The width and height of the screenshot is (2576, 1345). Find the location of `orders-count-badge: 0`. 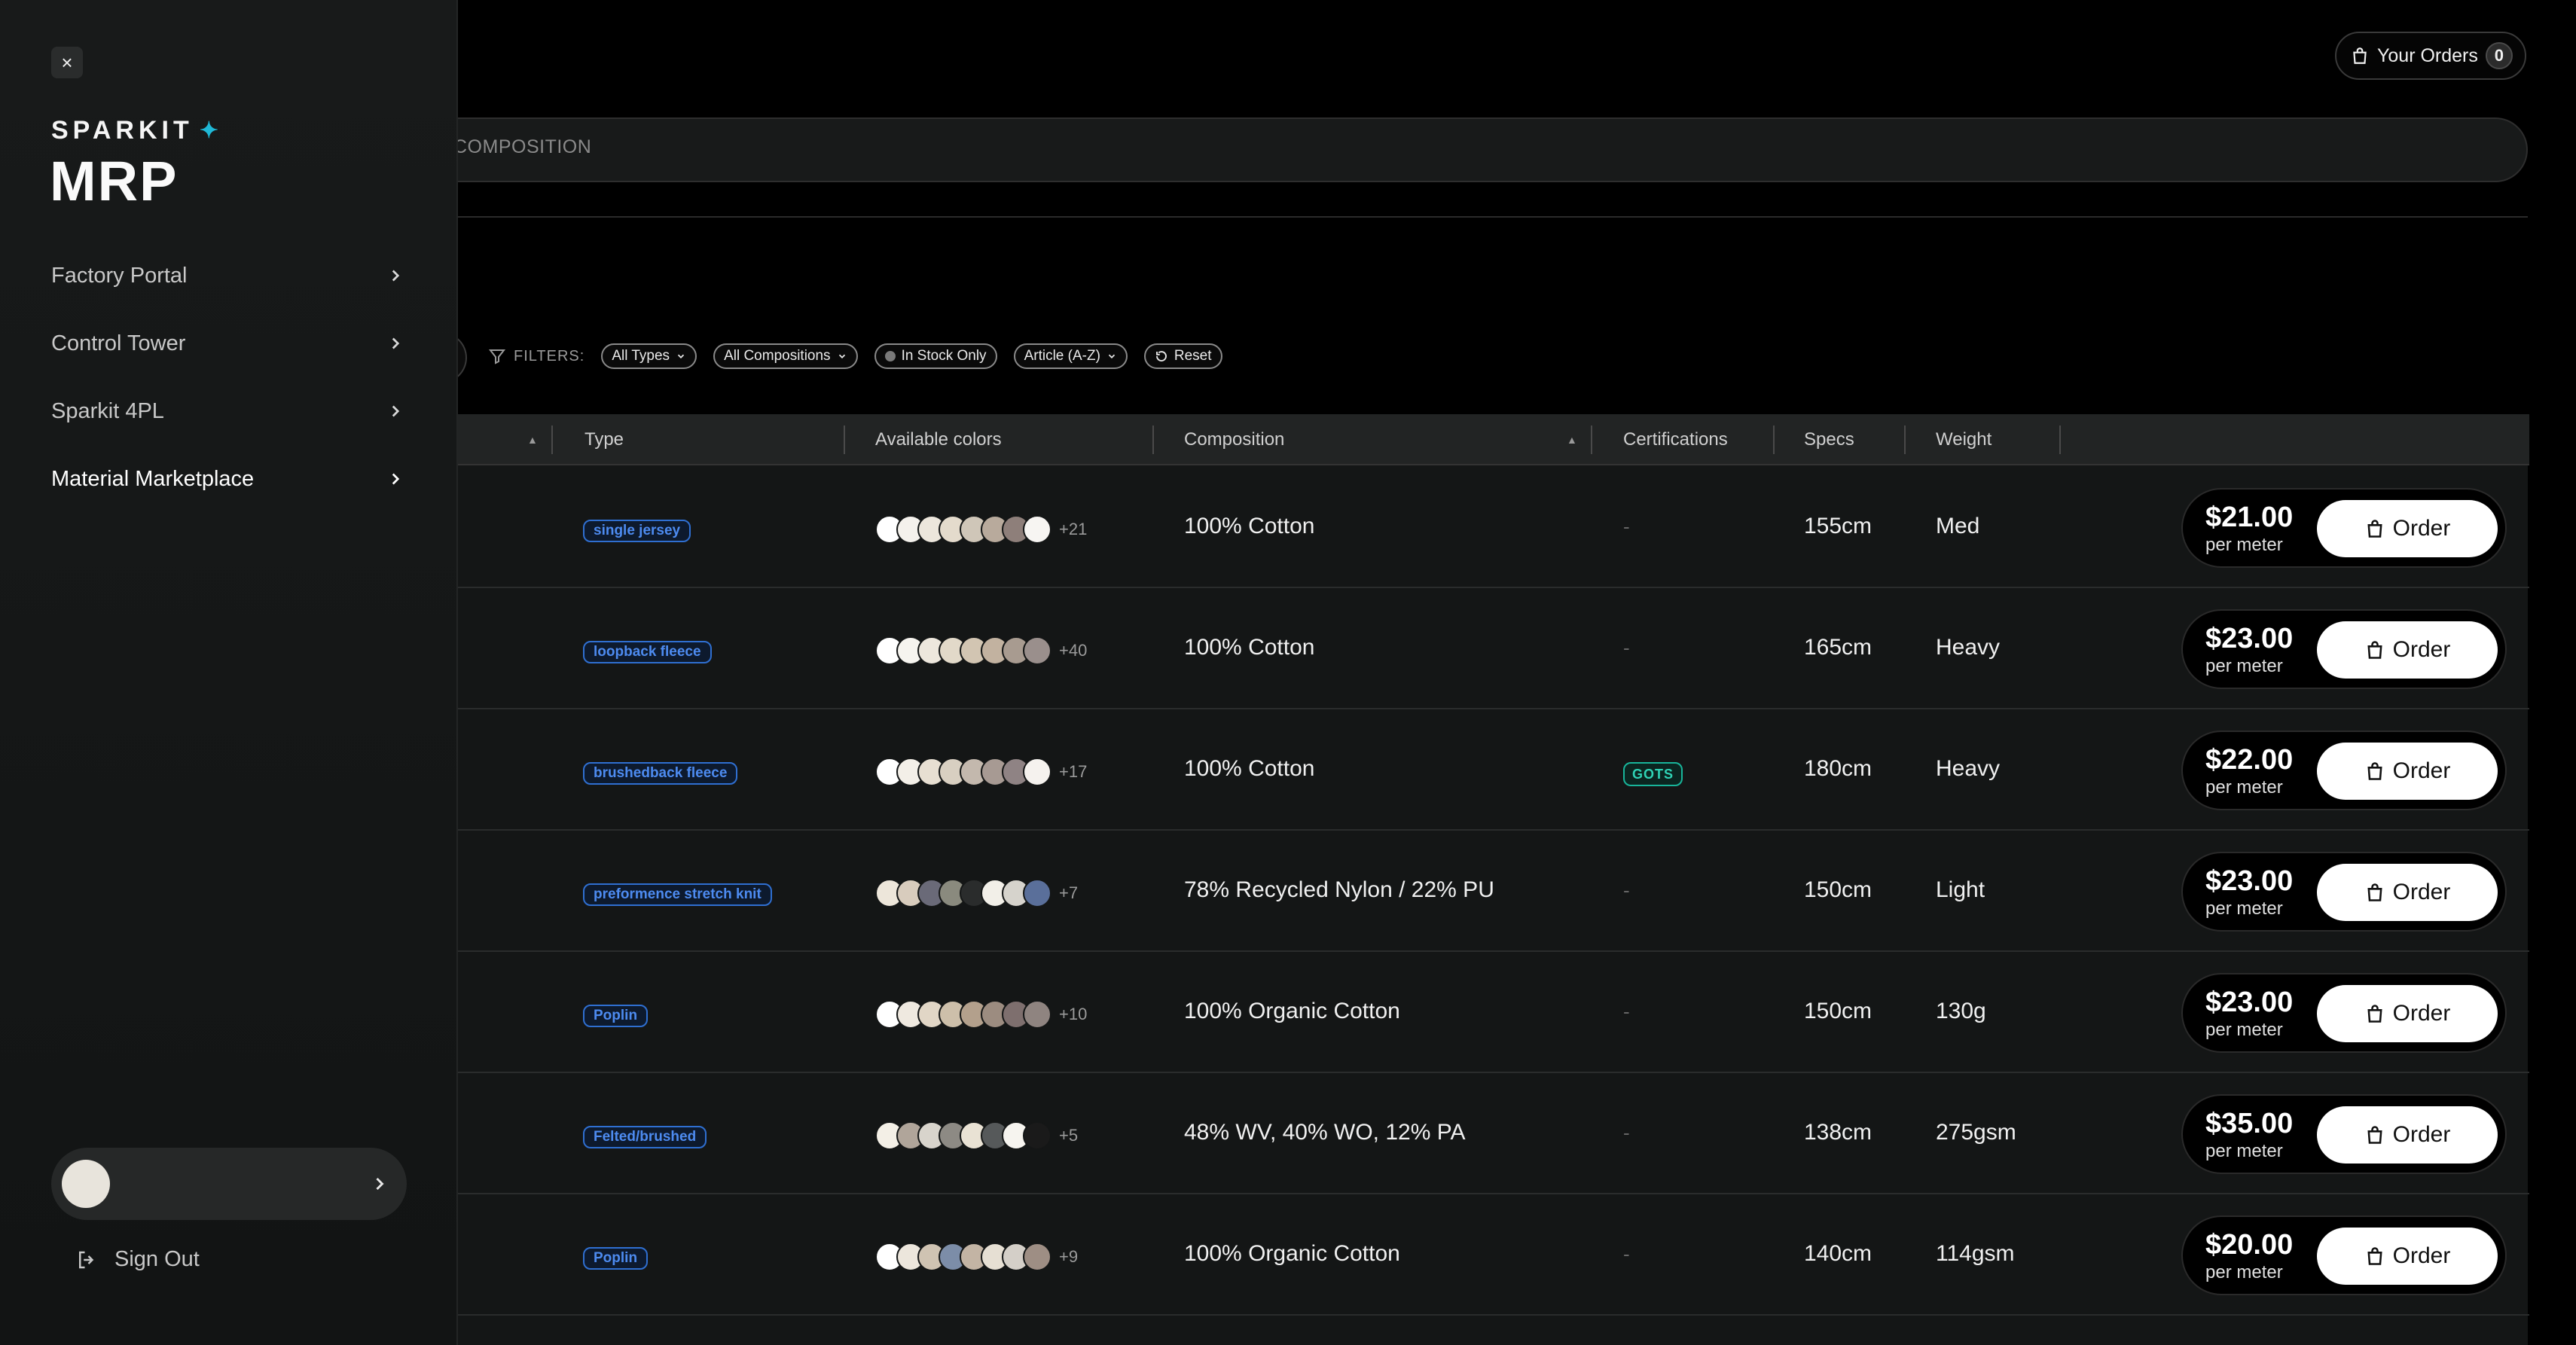

orders-count-badge: 0 is located at coordinates (2499, 55).